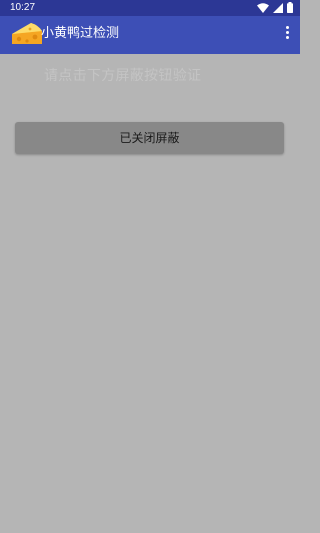  I want to click on wifi-icon, so click(263, 7).